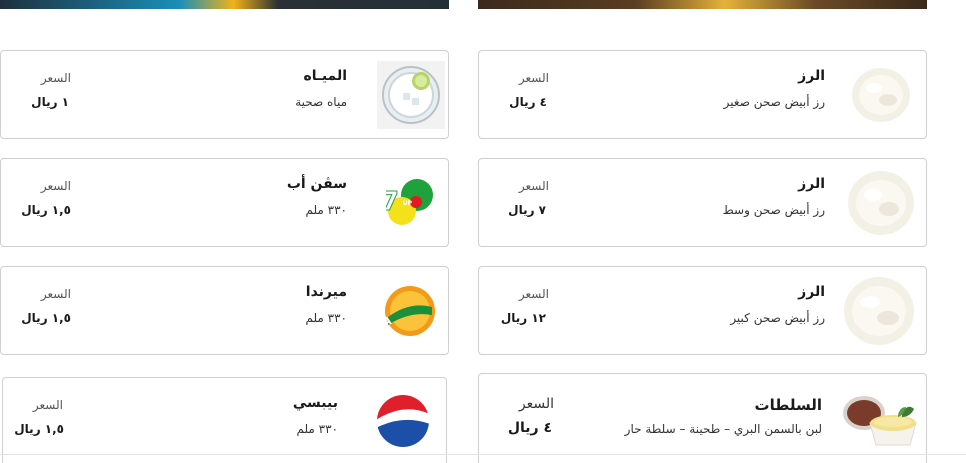  I want to click on menu-card-pepsi: بيبسي ٣٣٠ ملم السعر ١,٥ ريال, so click(224, 420).